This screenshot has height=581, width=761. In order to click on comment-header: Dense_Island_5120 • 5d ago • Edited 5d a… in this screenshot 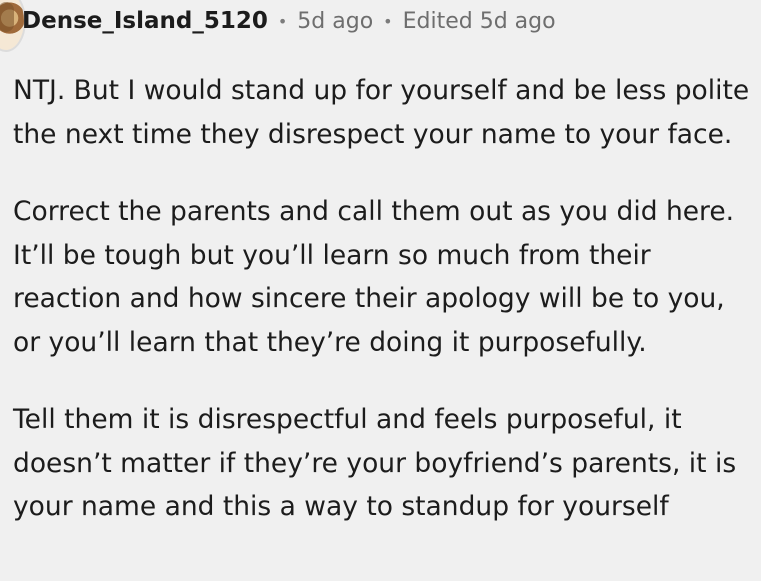, I will do `click(289, 21)`.